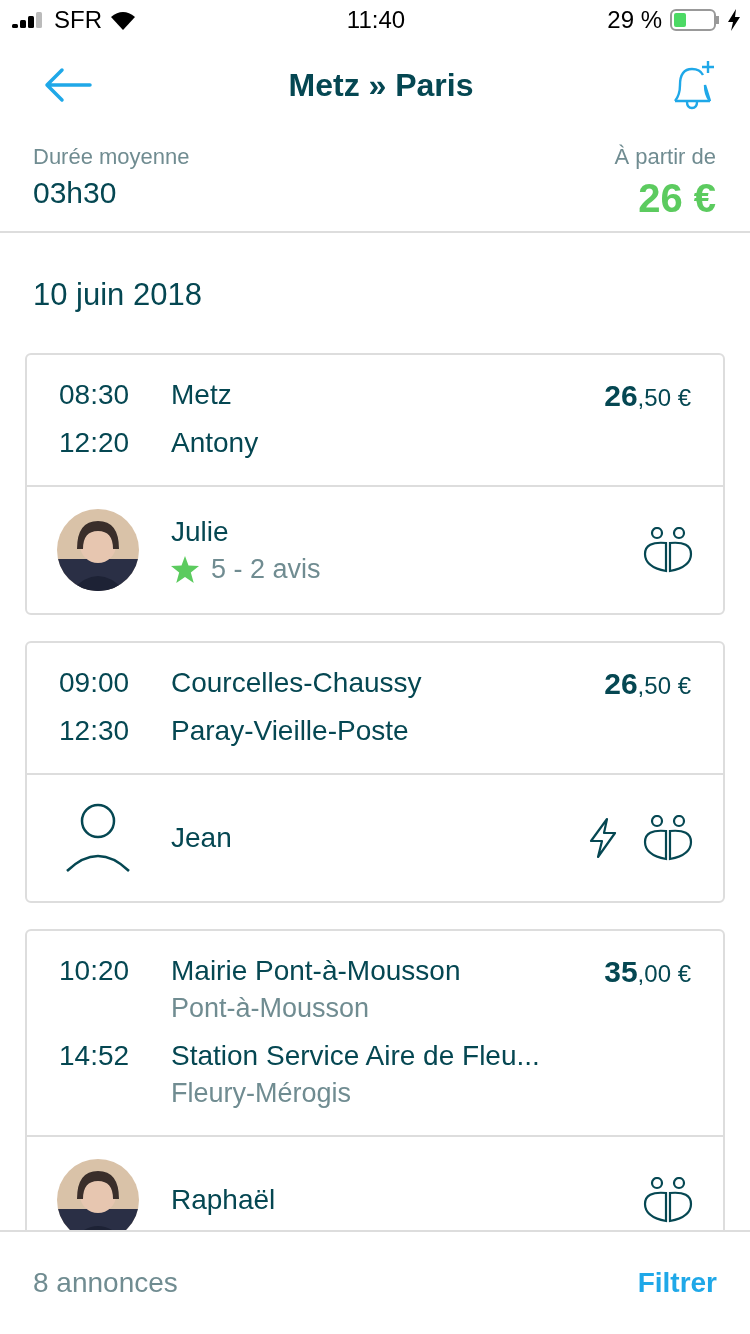  Describe the element at coordinates (290, 731) in the screenshot. I see `stop-place: Paray-Vieille-Poste` at that location.